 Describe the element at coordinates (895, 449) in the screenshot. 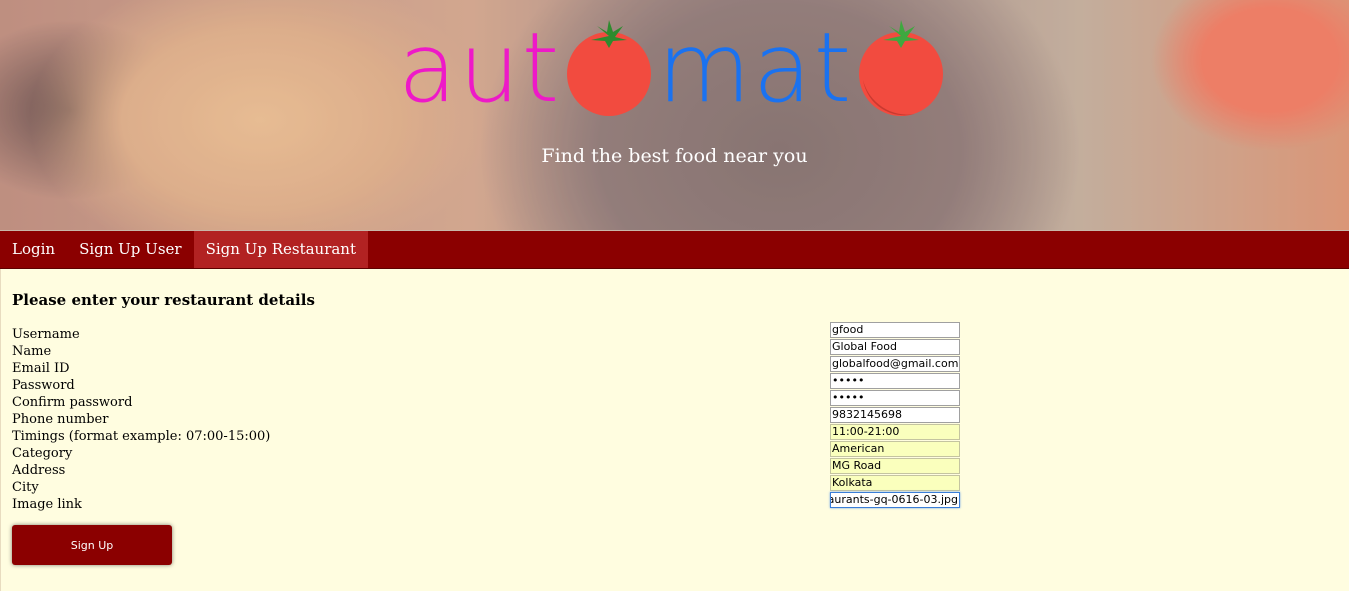

I see `category-input: American` at that location.